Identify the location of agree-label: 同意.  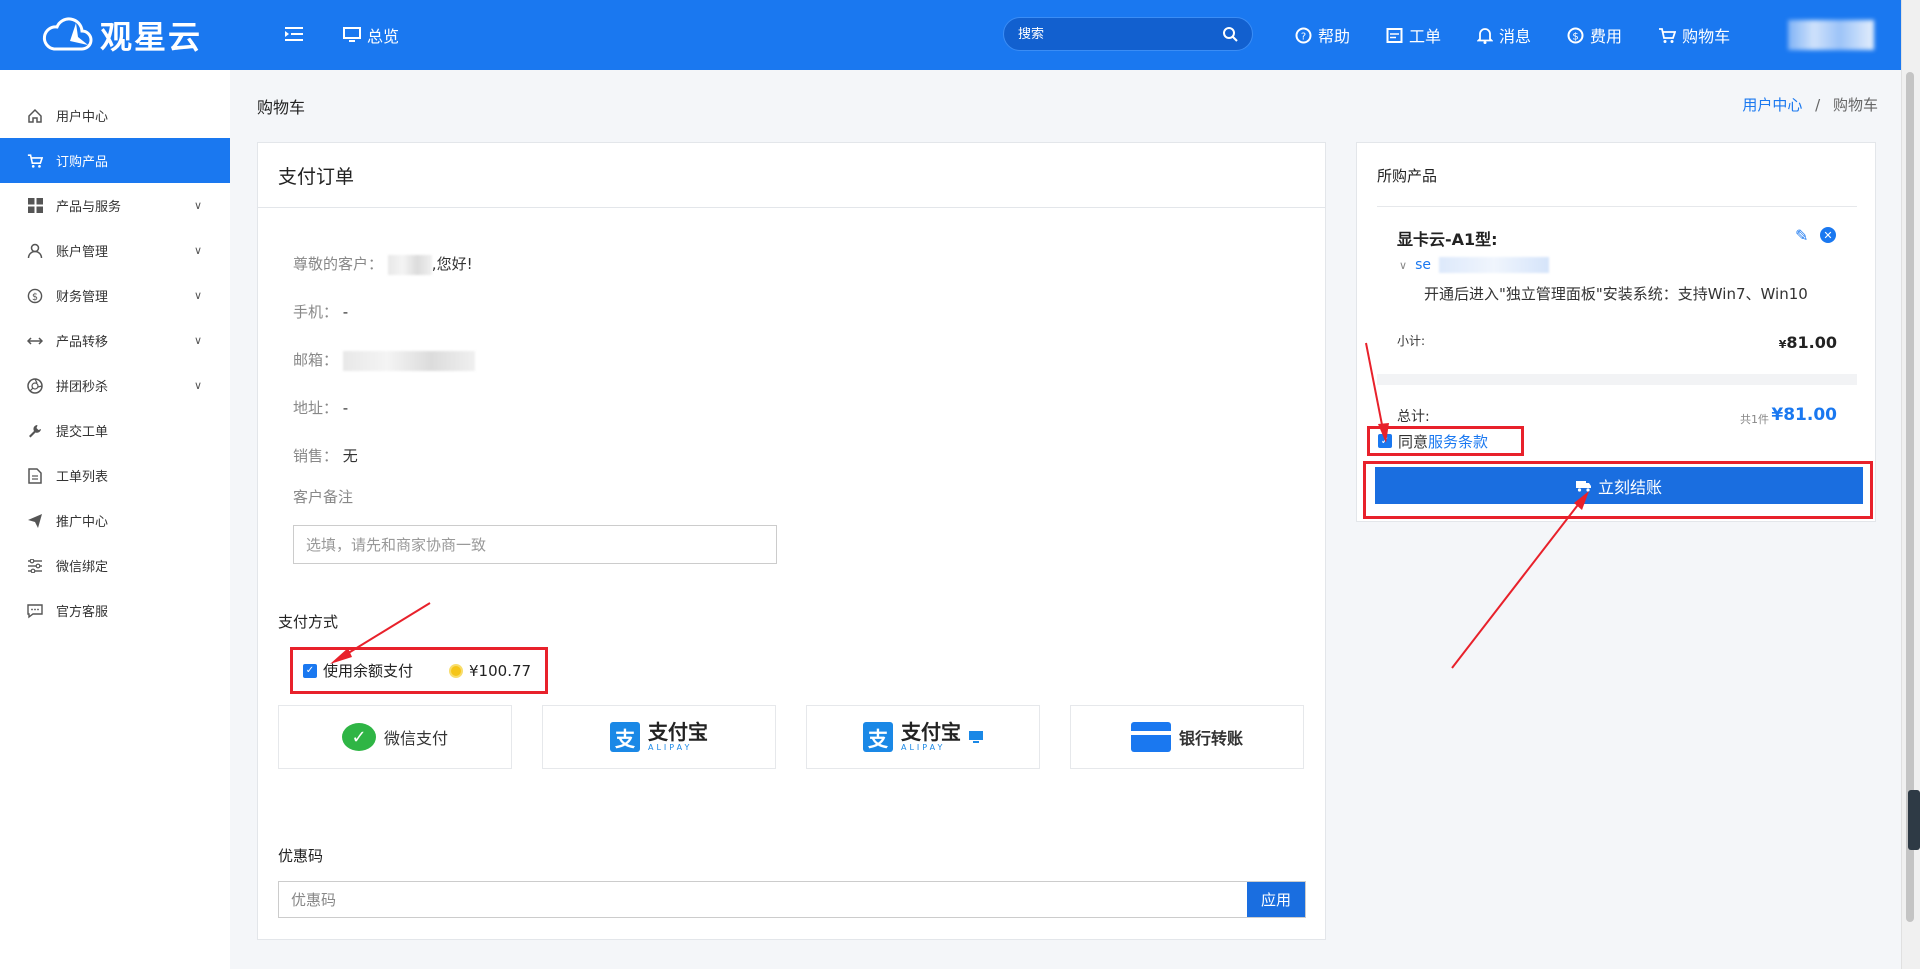
(1413, 441).